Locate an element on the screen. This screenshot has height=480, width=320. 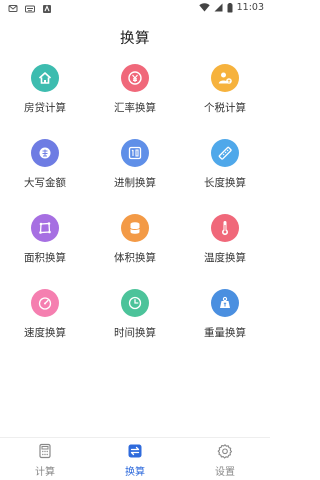
wifi-icon is located at coordinates (204, 7).